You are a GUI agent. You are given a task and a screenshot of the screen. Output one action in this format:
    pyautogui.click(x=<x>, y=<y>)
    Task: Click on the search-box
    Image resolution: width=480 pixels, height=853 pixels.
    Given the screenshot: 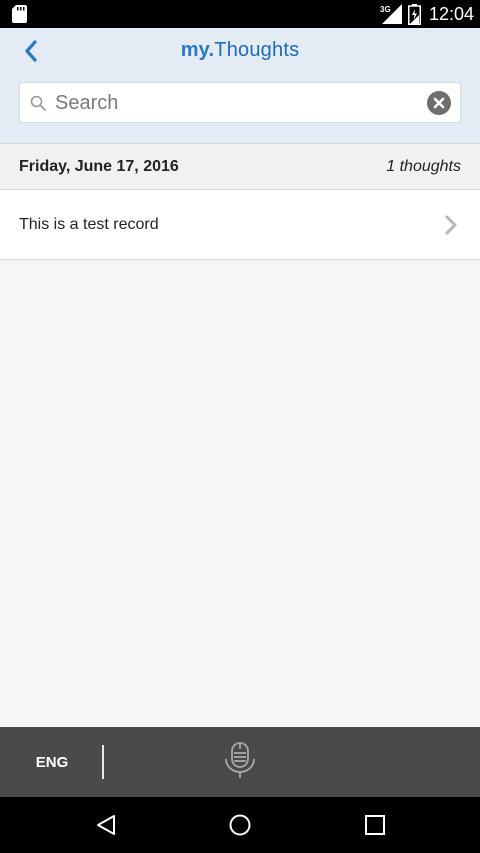 What is the action you would take?
    pyautogui.click(x=240, y=102)
    